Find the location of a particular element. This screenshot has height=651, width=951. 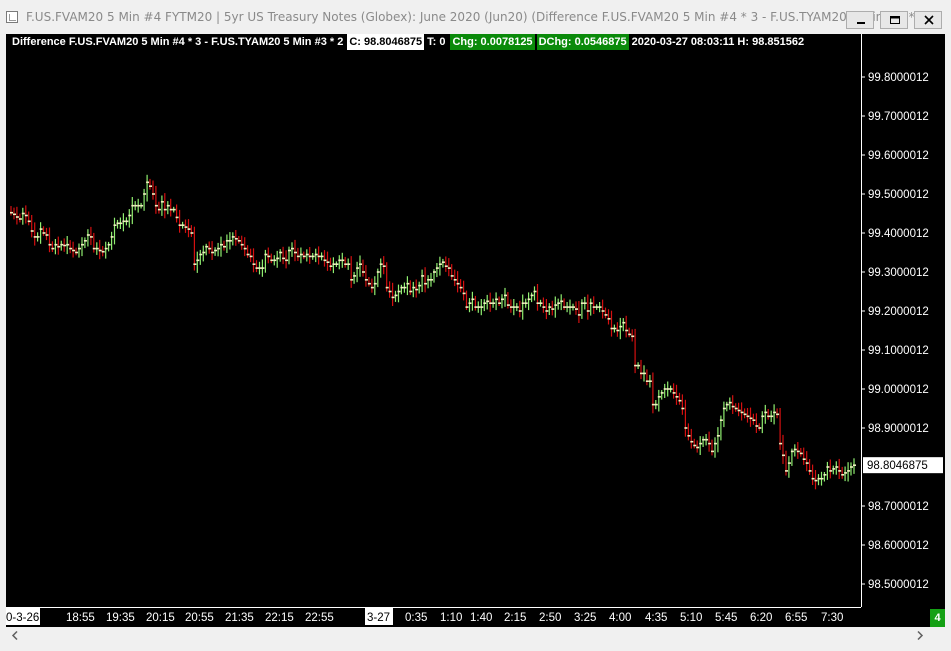

trades-value: T: 0 is located at coordinates (436, 42).